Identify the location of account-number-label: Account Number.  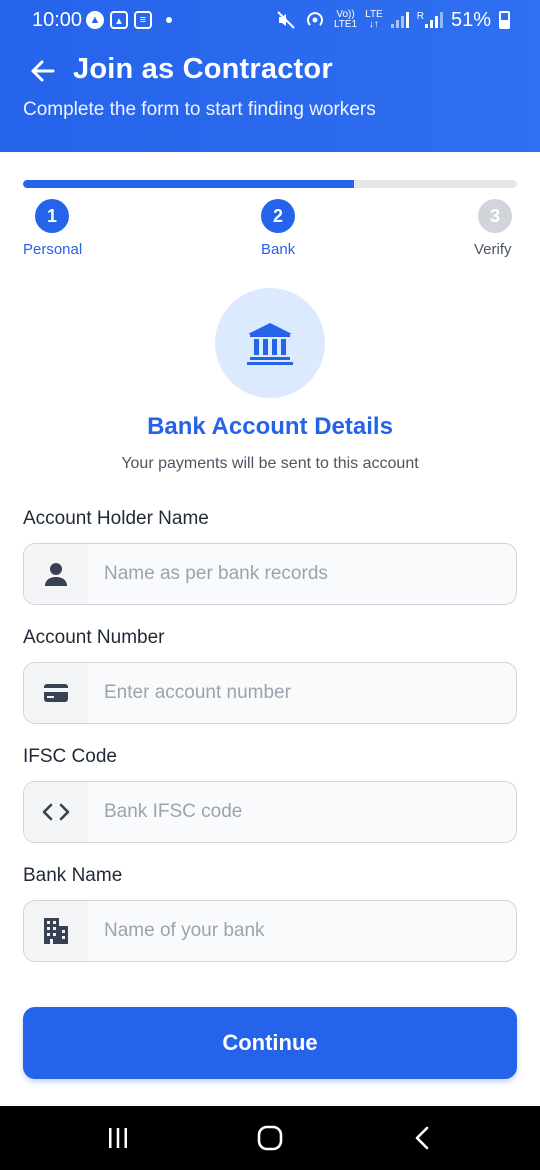
(94, 637).